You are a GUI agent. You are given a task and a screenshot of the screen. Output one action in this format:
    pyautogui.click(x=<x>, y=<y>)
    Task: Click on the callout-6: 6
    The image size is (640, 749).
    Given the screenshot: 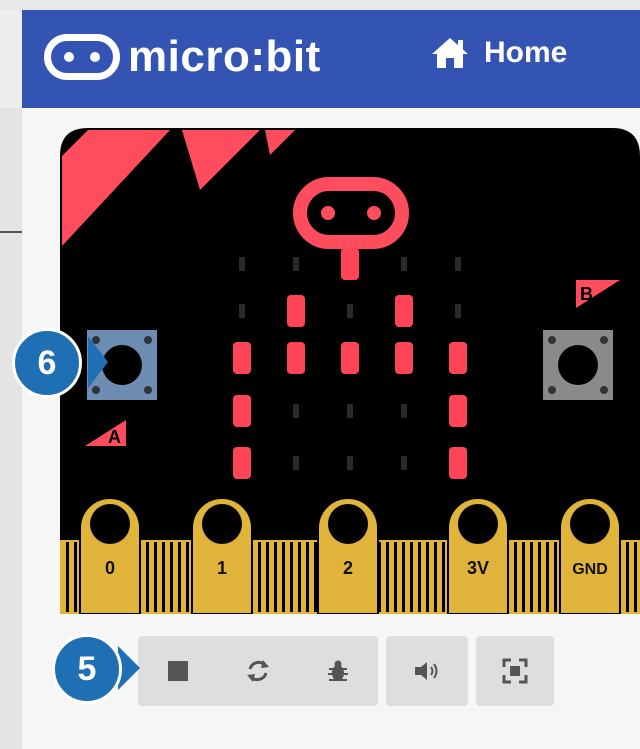 What is the action you would take?
    pyautogui.click(x=47, y=363)
    